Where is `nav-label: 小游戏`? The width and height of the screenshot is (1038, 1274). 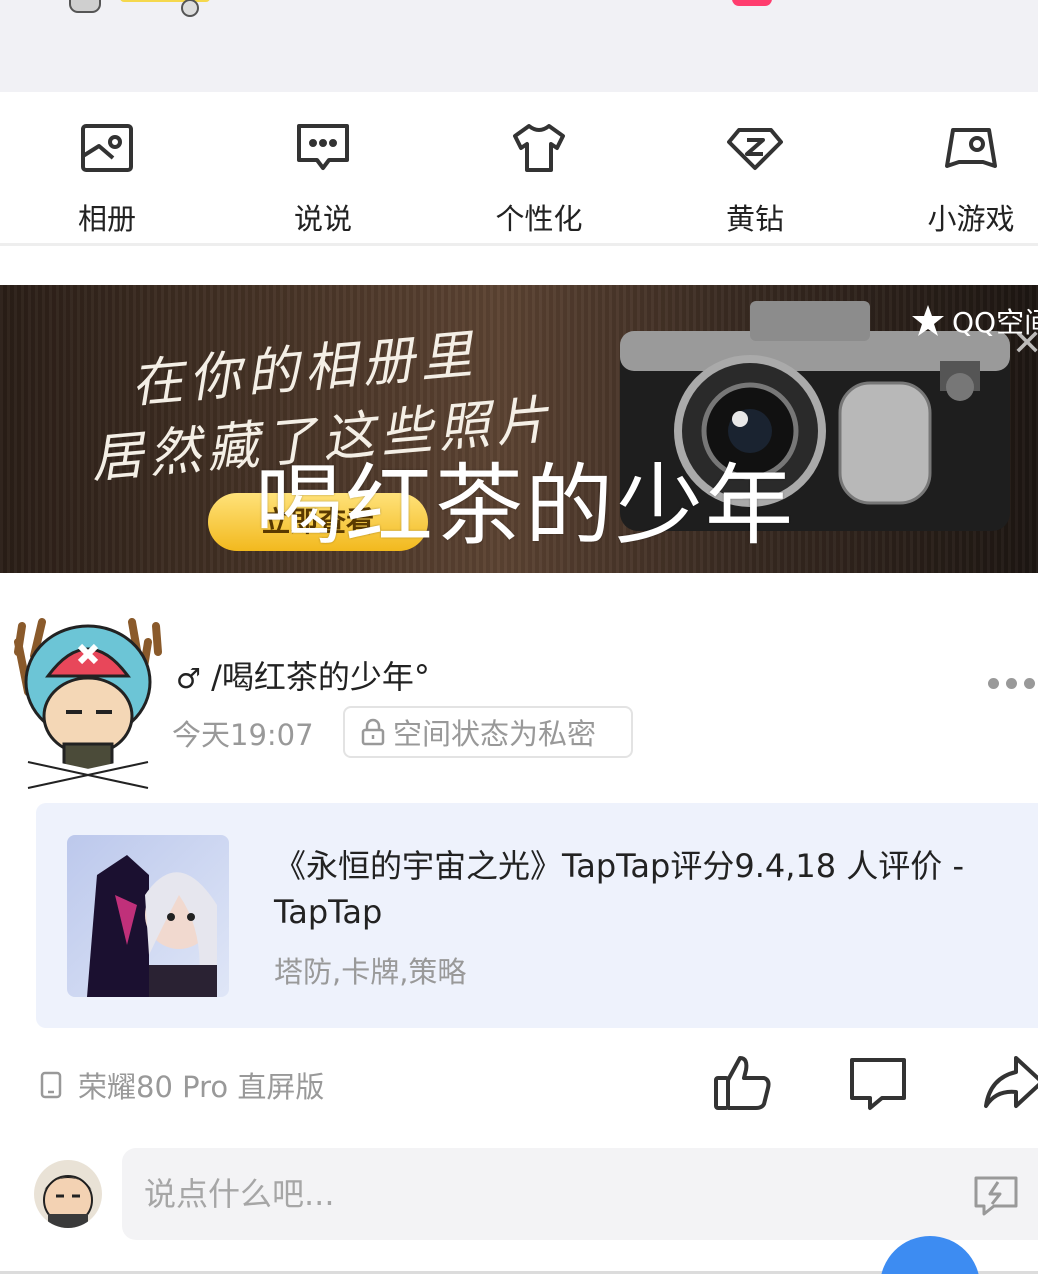
nav-label: 小游戏 is located at coordinates (971, 219).